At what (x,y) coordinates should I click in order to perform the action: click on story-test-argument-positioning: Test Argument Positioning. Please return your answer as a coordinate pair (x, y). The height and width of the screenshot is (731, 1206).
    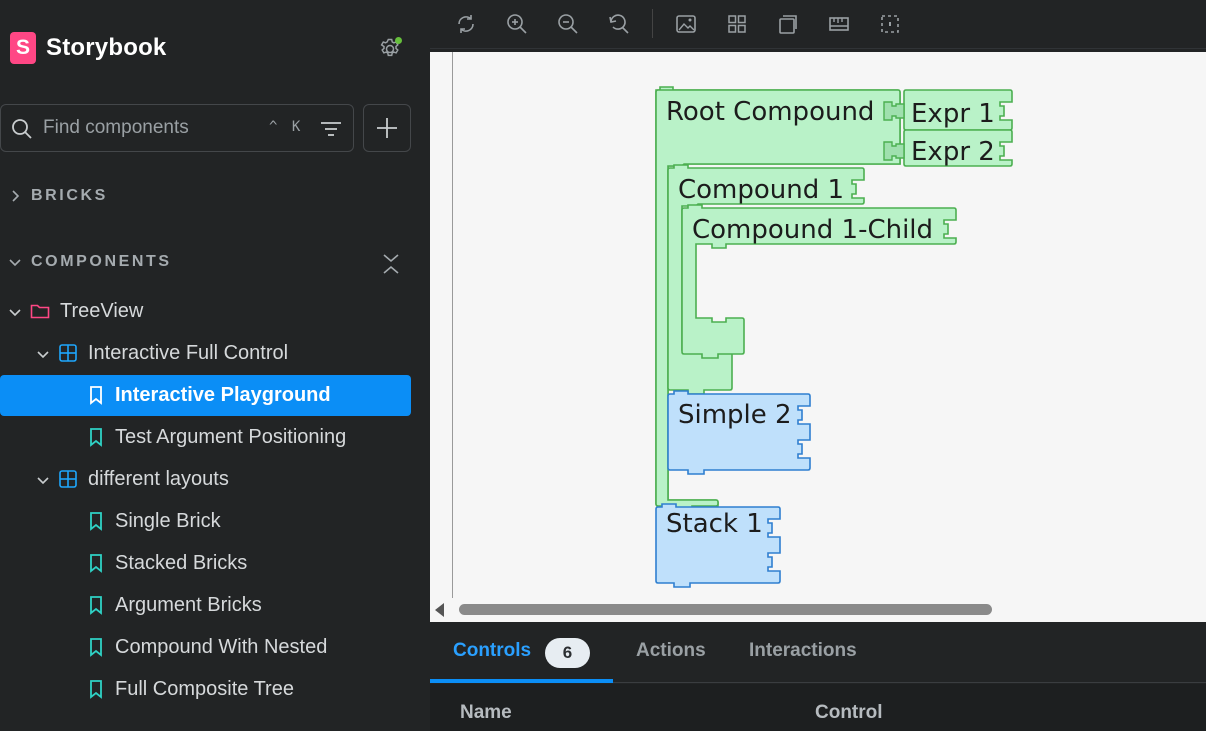
    Looking at the image, I should click on (205, 437).